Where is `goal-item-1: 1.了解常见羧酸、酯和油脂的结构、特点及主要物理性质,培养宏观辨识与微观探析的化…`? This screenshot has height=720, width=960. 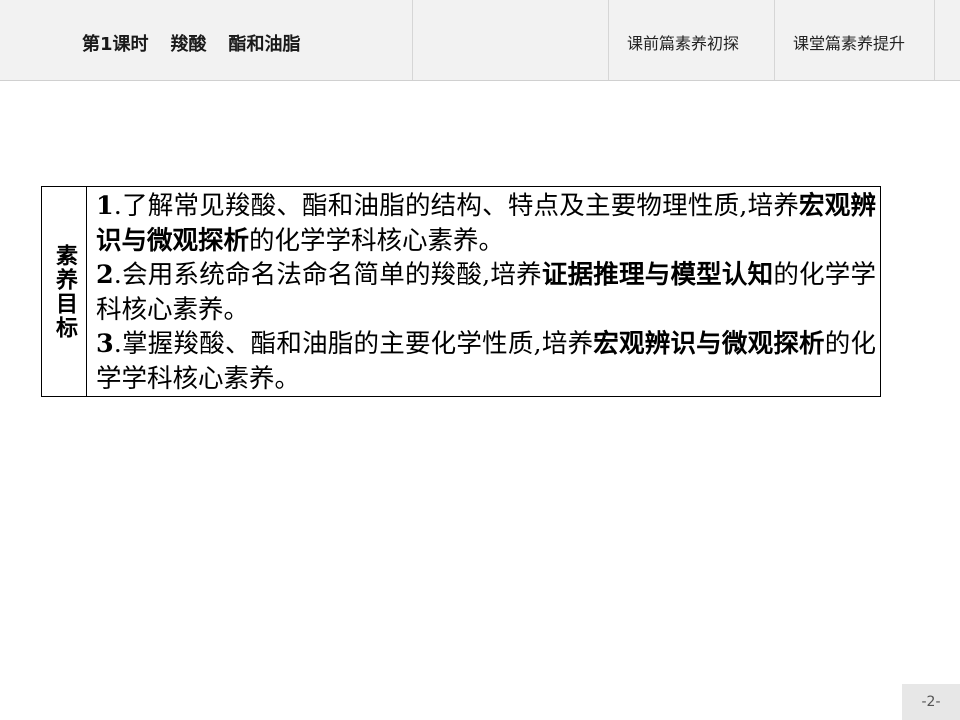
goal-item-1: 1.了解常见羧酸、酯和油脂的结构、特点及主要物理性质,培养宏观辨识与微观探析的化… is located at coordinates (486, 223).